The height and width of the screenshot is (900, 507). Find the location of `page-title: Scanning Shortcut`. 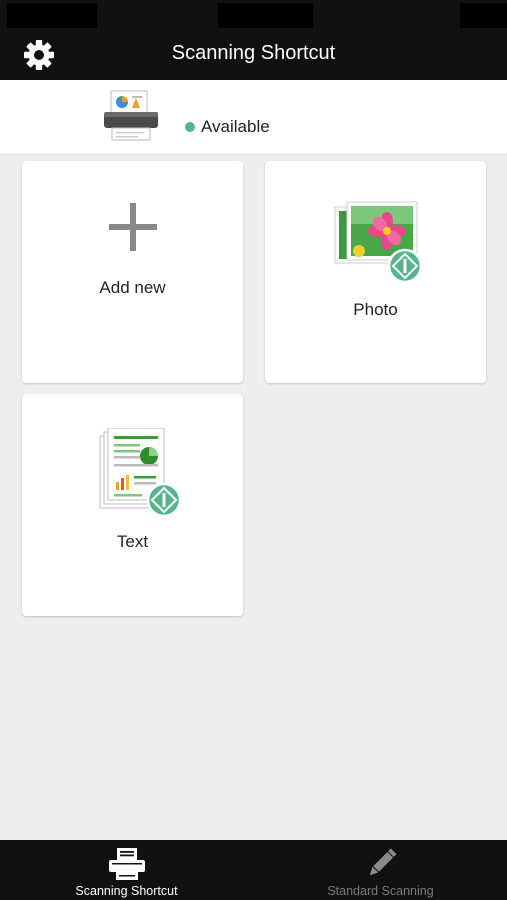

page-title: Scanning Shortcut is located at coordinates (253, 53).